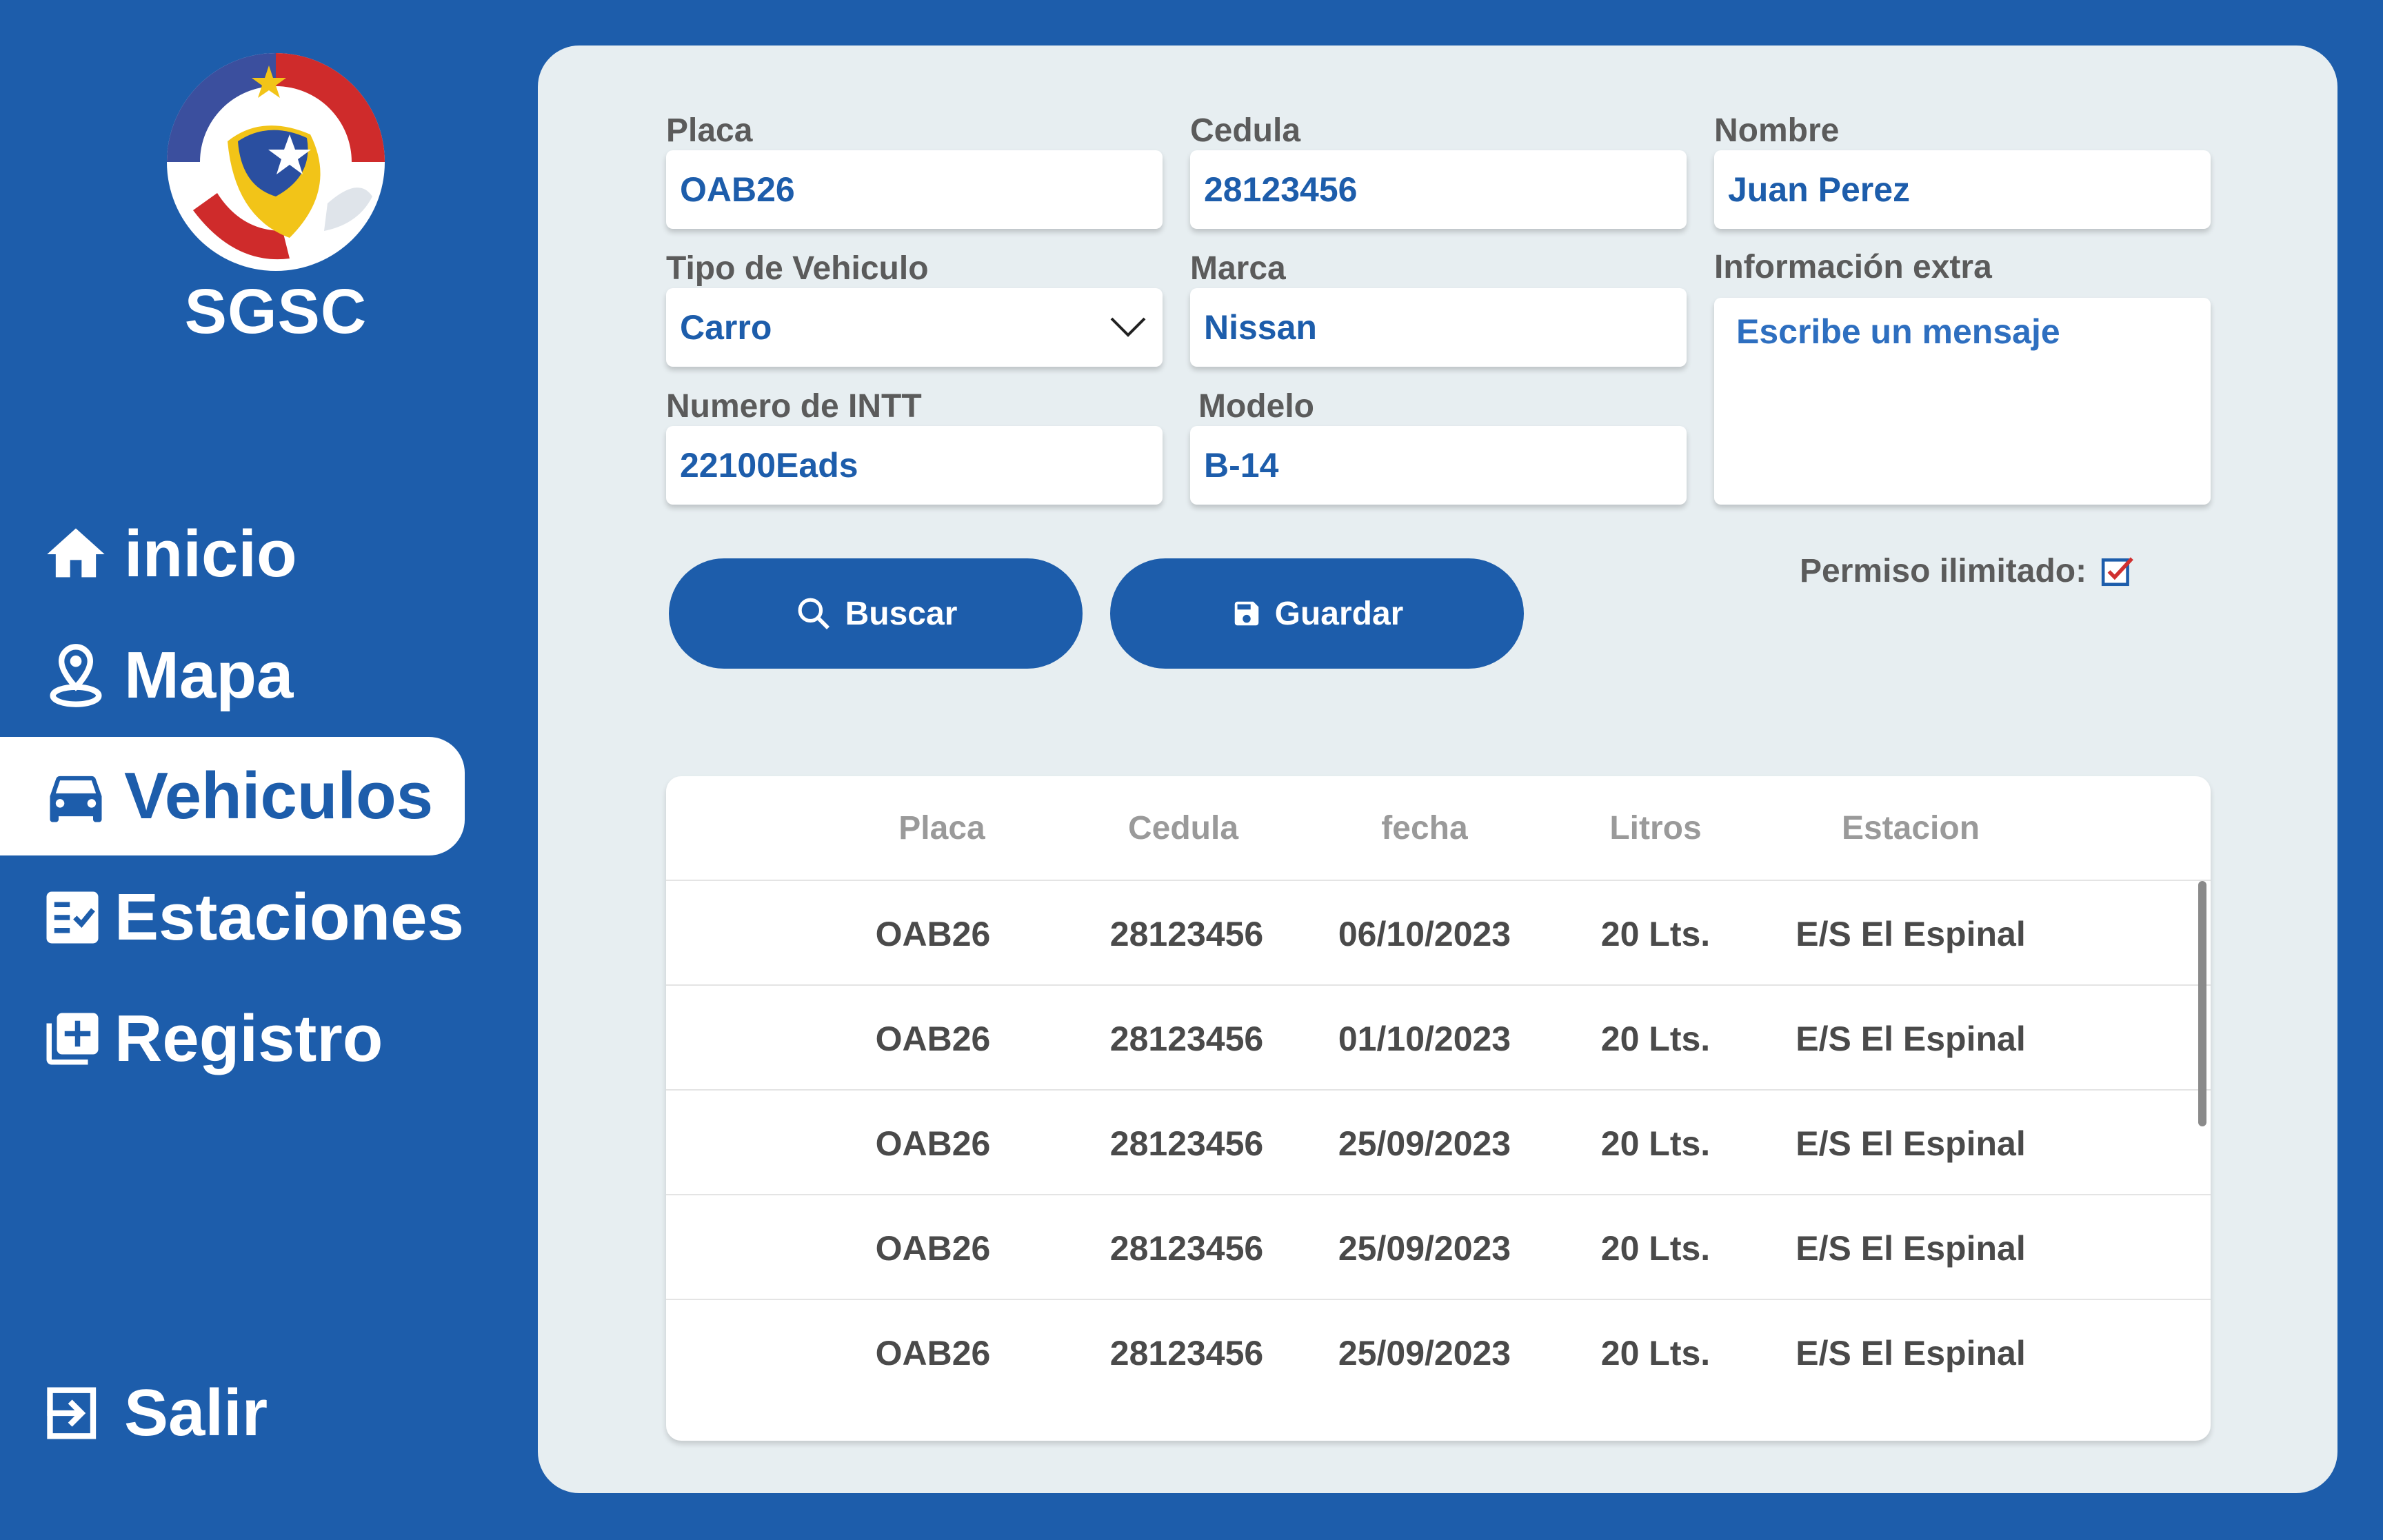 This screenshot has height=1540, width=2383. Describe the element at coordinates (1424, 829) in the screenshot. I see `header-fecha: fecha` at that location.